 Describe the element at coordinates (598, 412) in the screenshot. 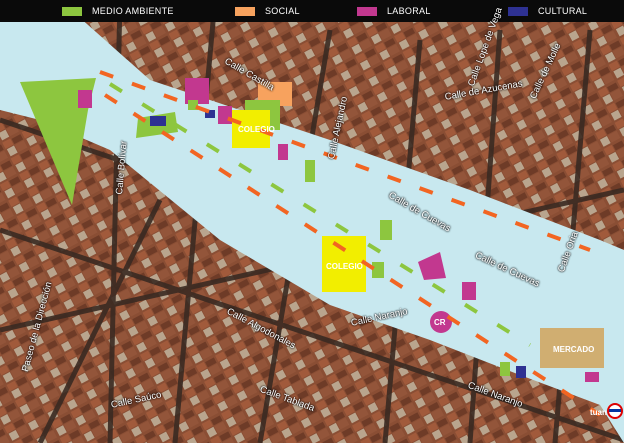

I see `metro-label: tuan` at that location.